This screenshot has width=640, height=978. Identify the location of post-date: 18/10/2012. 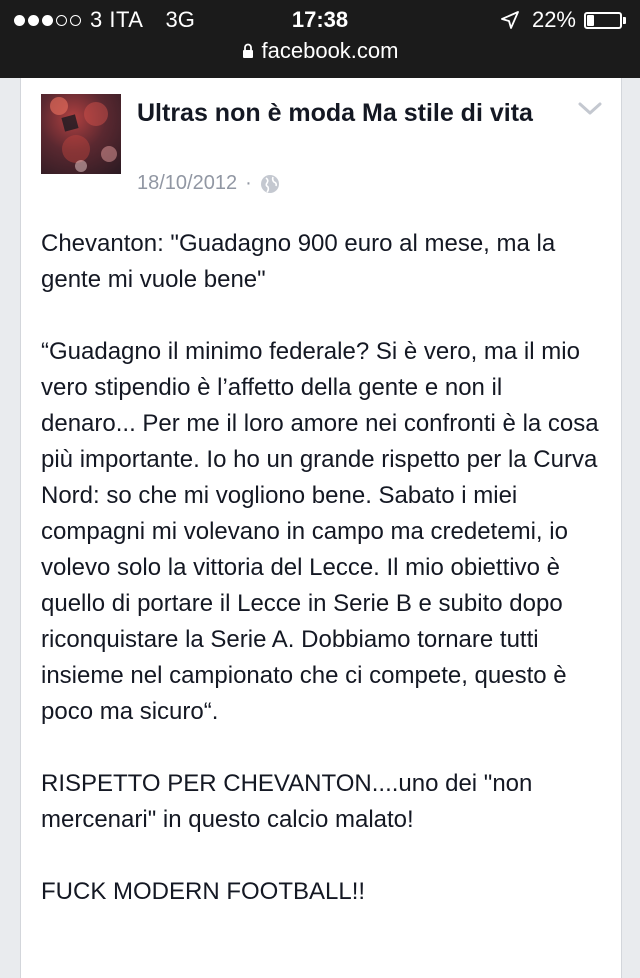
(187, 183).